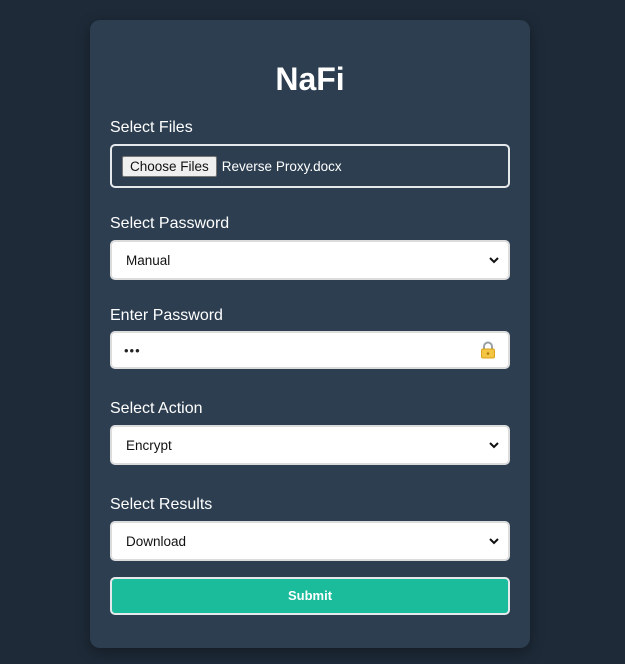  I want to click on password-input: •••, so click(310, 350).